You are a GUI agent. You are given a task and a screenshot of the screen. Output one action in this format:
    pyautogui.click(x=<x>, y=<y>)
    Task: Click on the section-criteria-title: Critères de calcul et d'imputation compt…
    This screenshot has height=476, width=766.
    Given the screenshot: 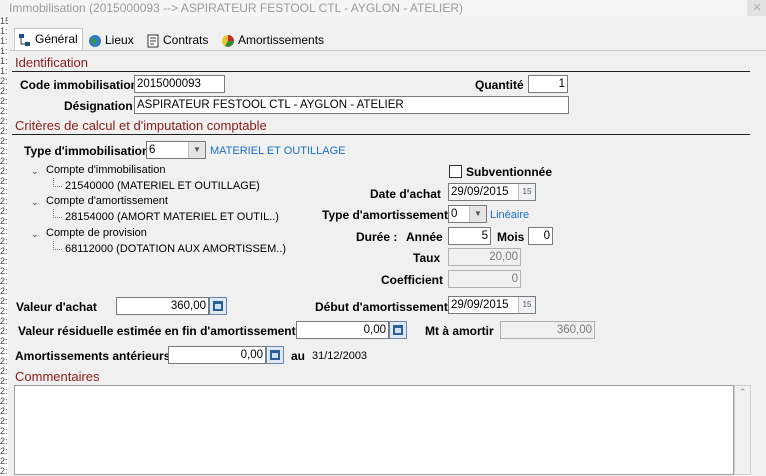 What is the action you would take?
    pyautogui.click(x=141, y=125)
    